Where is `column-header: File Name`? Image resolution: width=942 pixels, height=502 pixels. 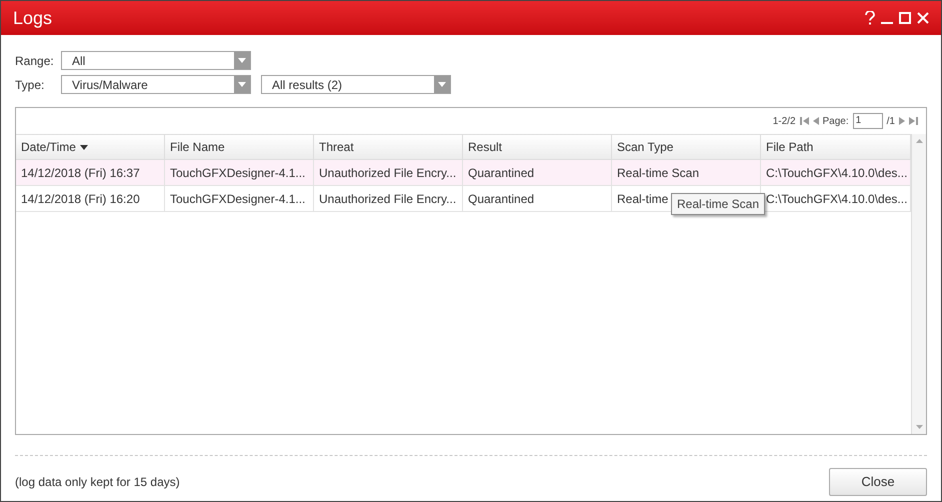
column-header: File Name is located at coordinates (239, 147).